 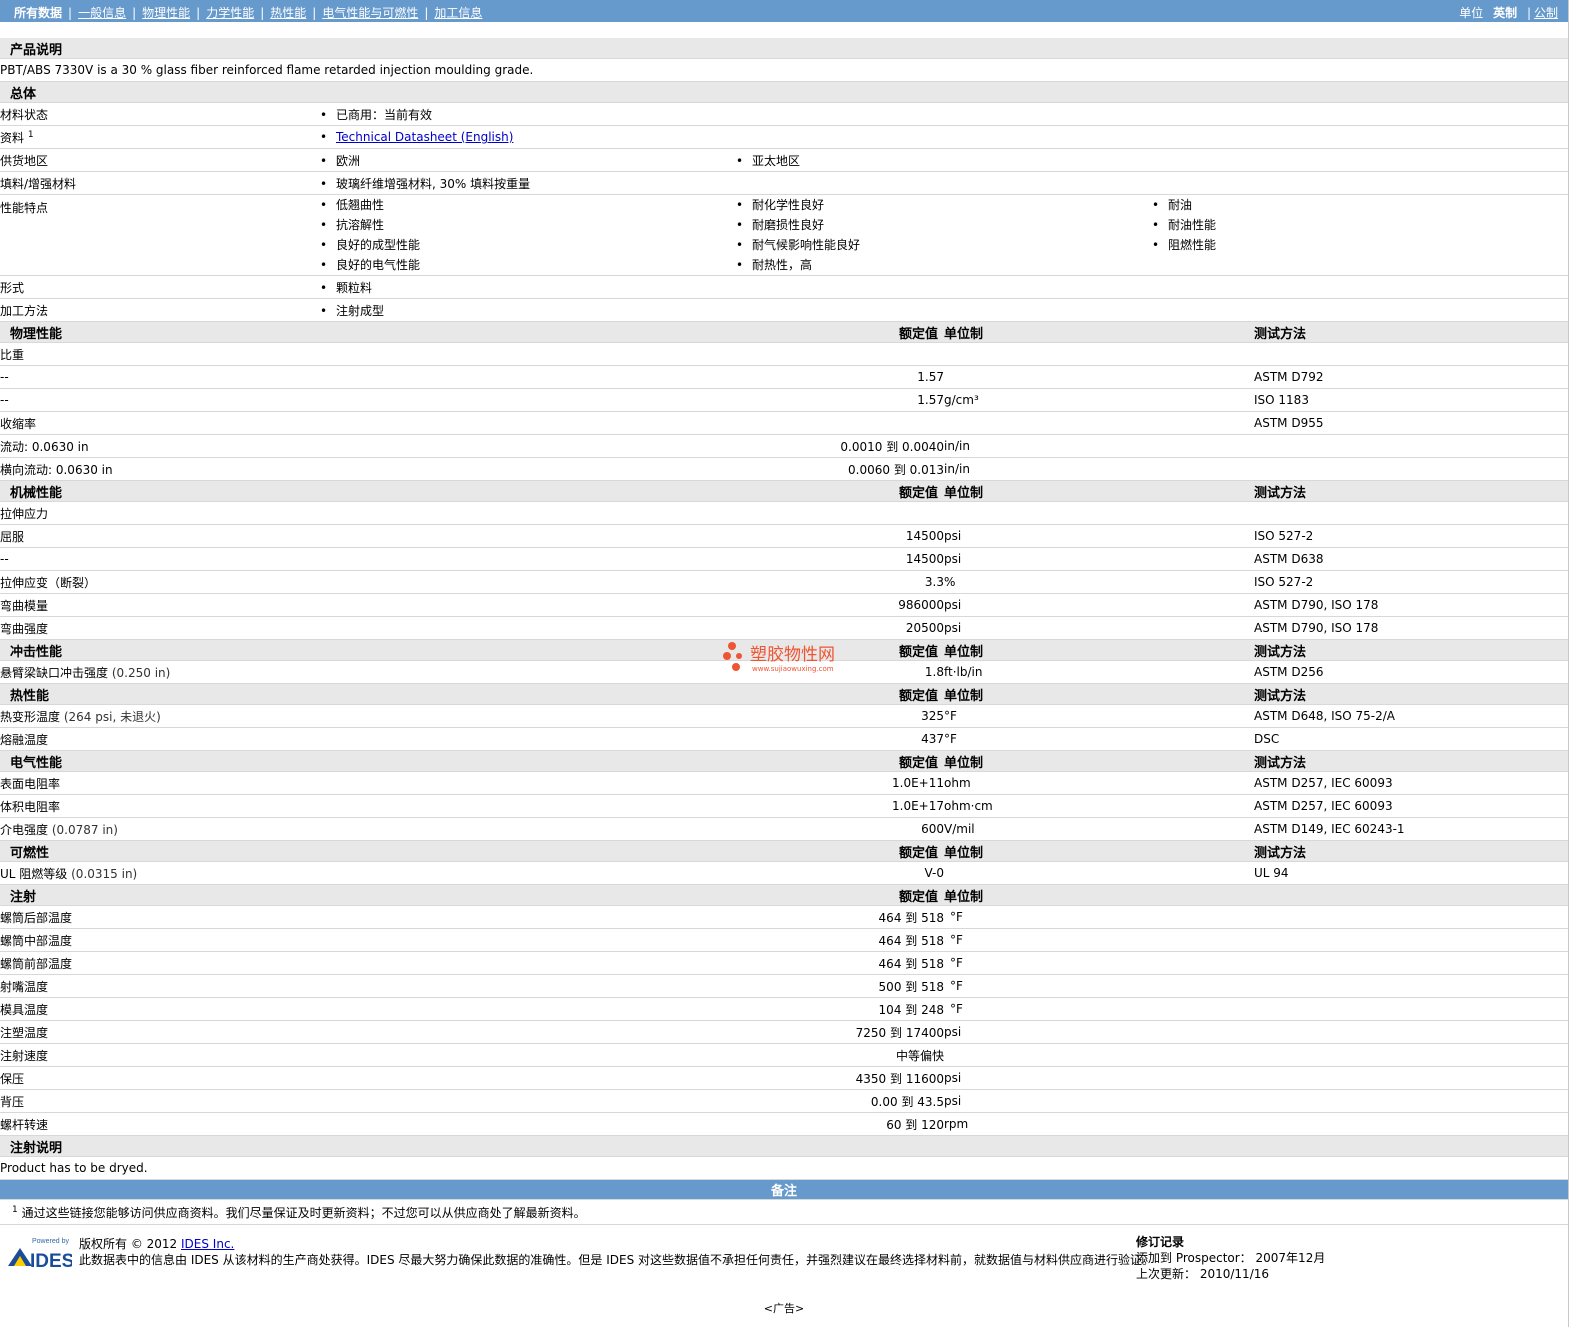 What do you see at coordinates (160, 694) in the screenshot?
I see `section-thermal-title: 热性能` at bounding box center [160, 694].